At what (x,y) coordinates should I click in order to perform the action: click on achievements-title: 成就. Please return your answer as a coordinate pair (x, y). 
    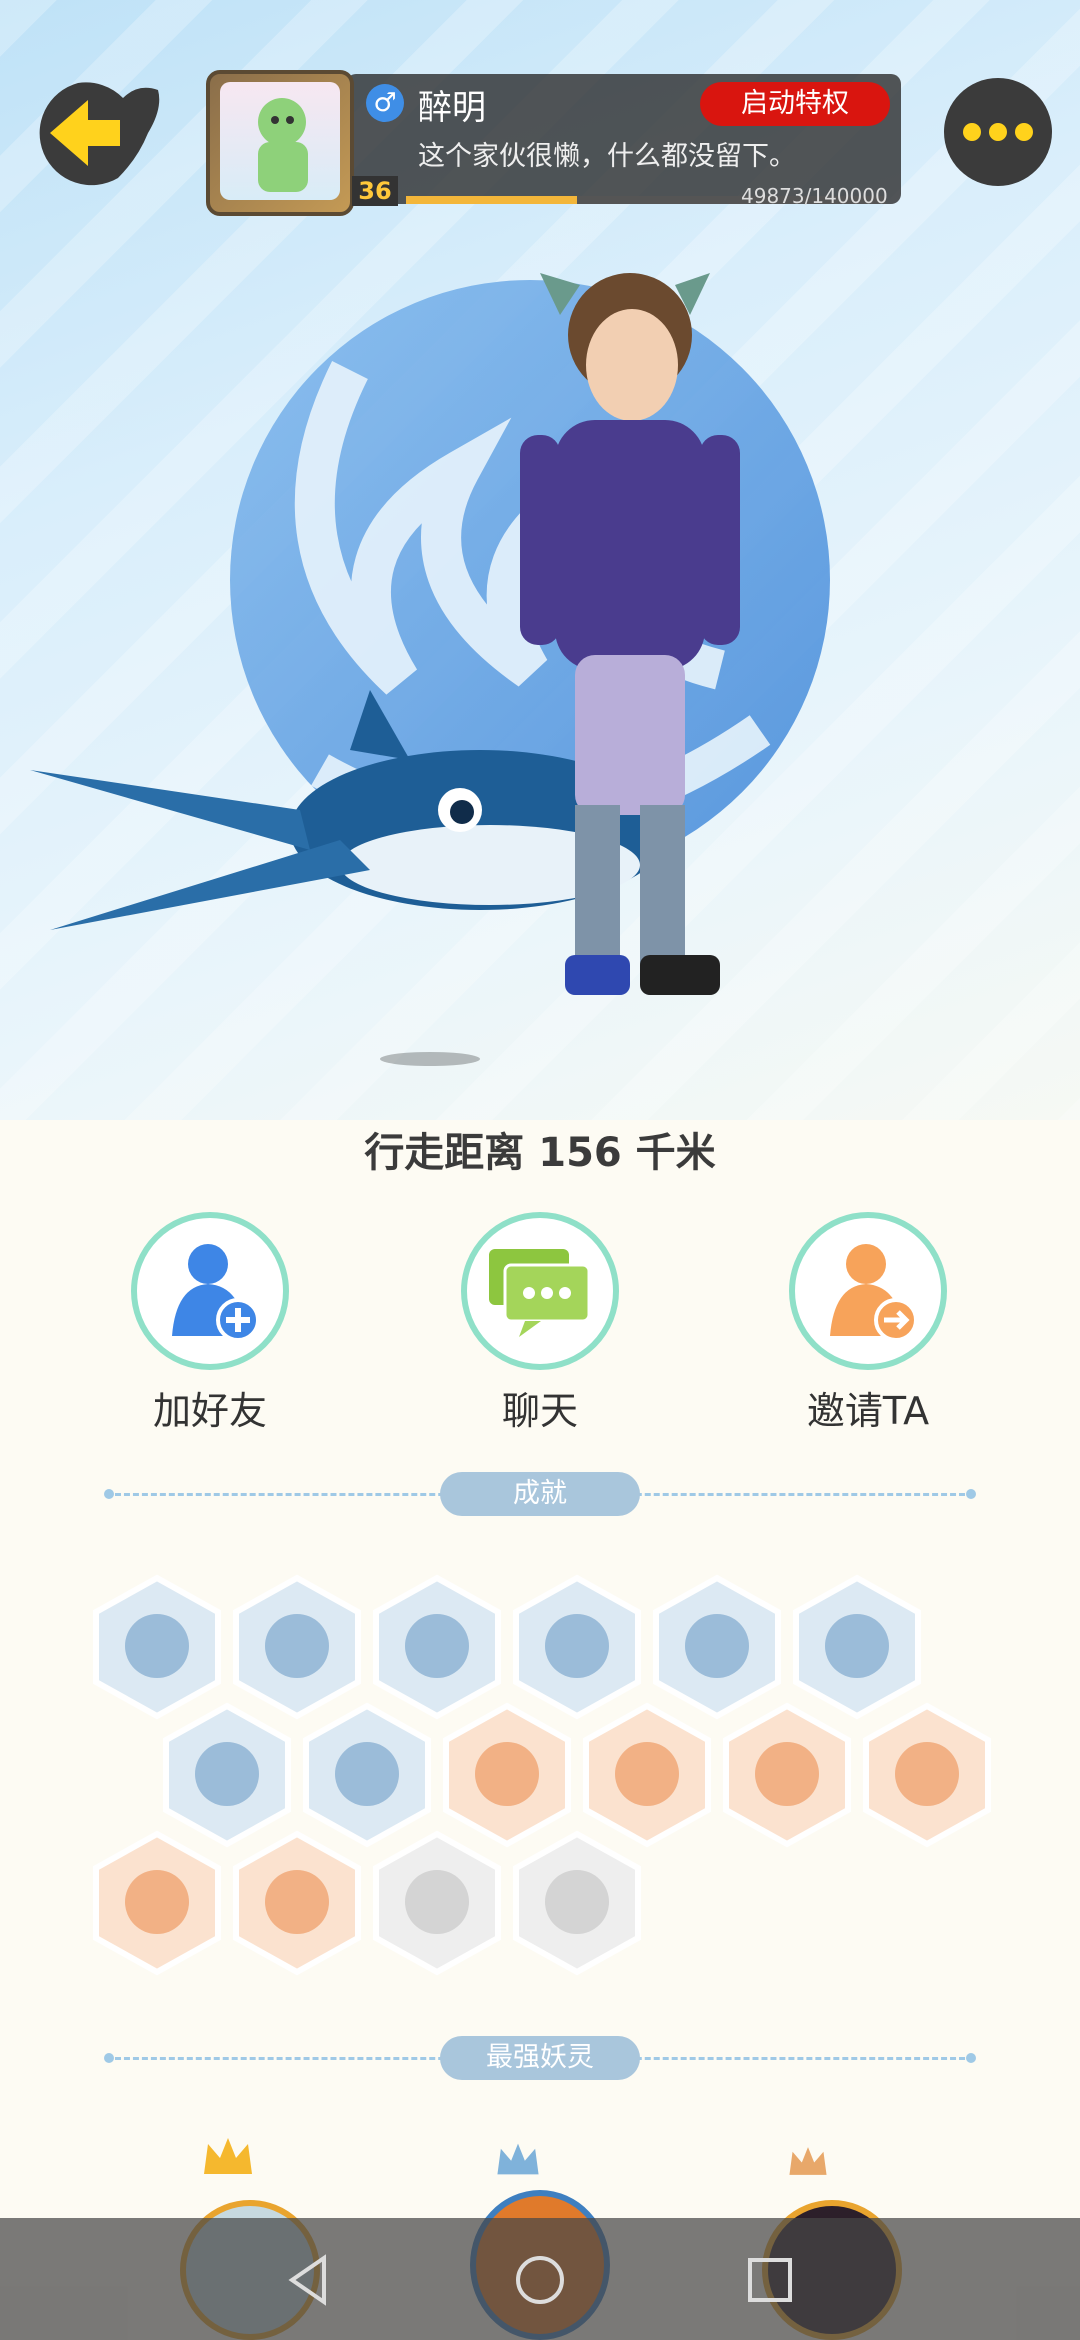
    Looking at the image, I should click on (540, 1494).